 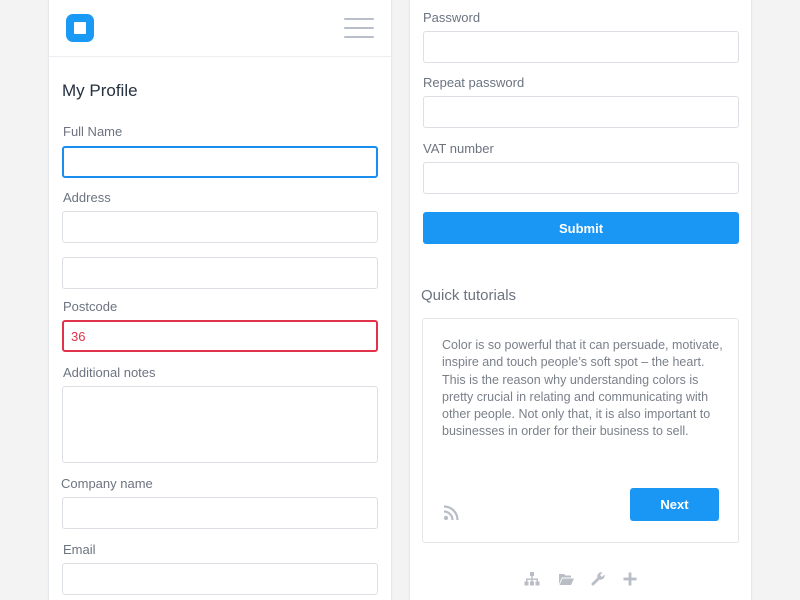 What do you see at coordinates (220, 28) in the screenshot?
I see `top-bar` at bounding box center [220, 28].